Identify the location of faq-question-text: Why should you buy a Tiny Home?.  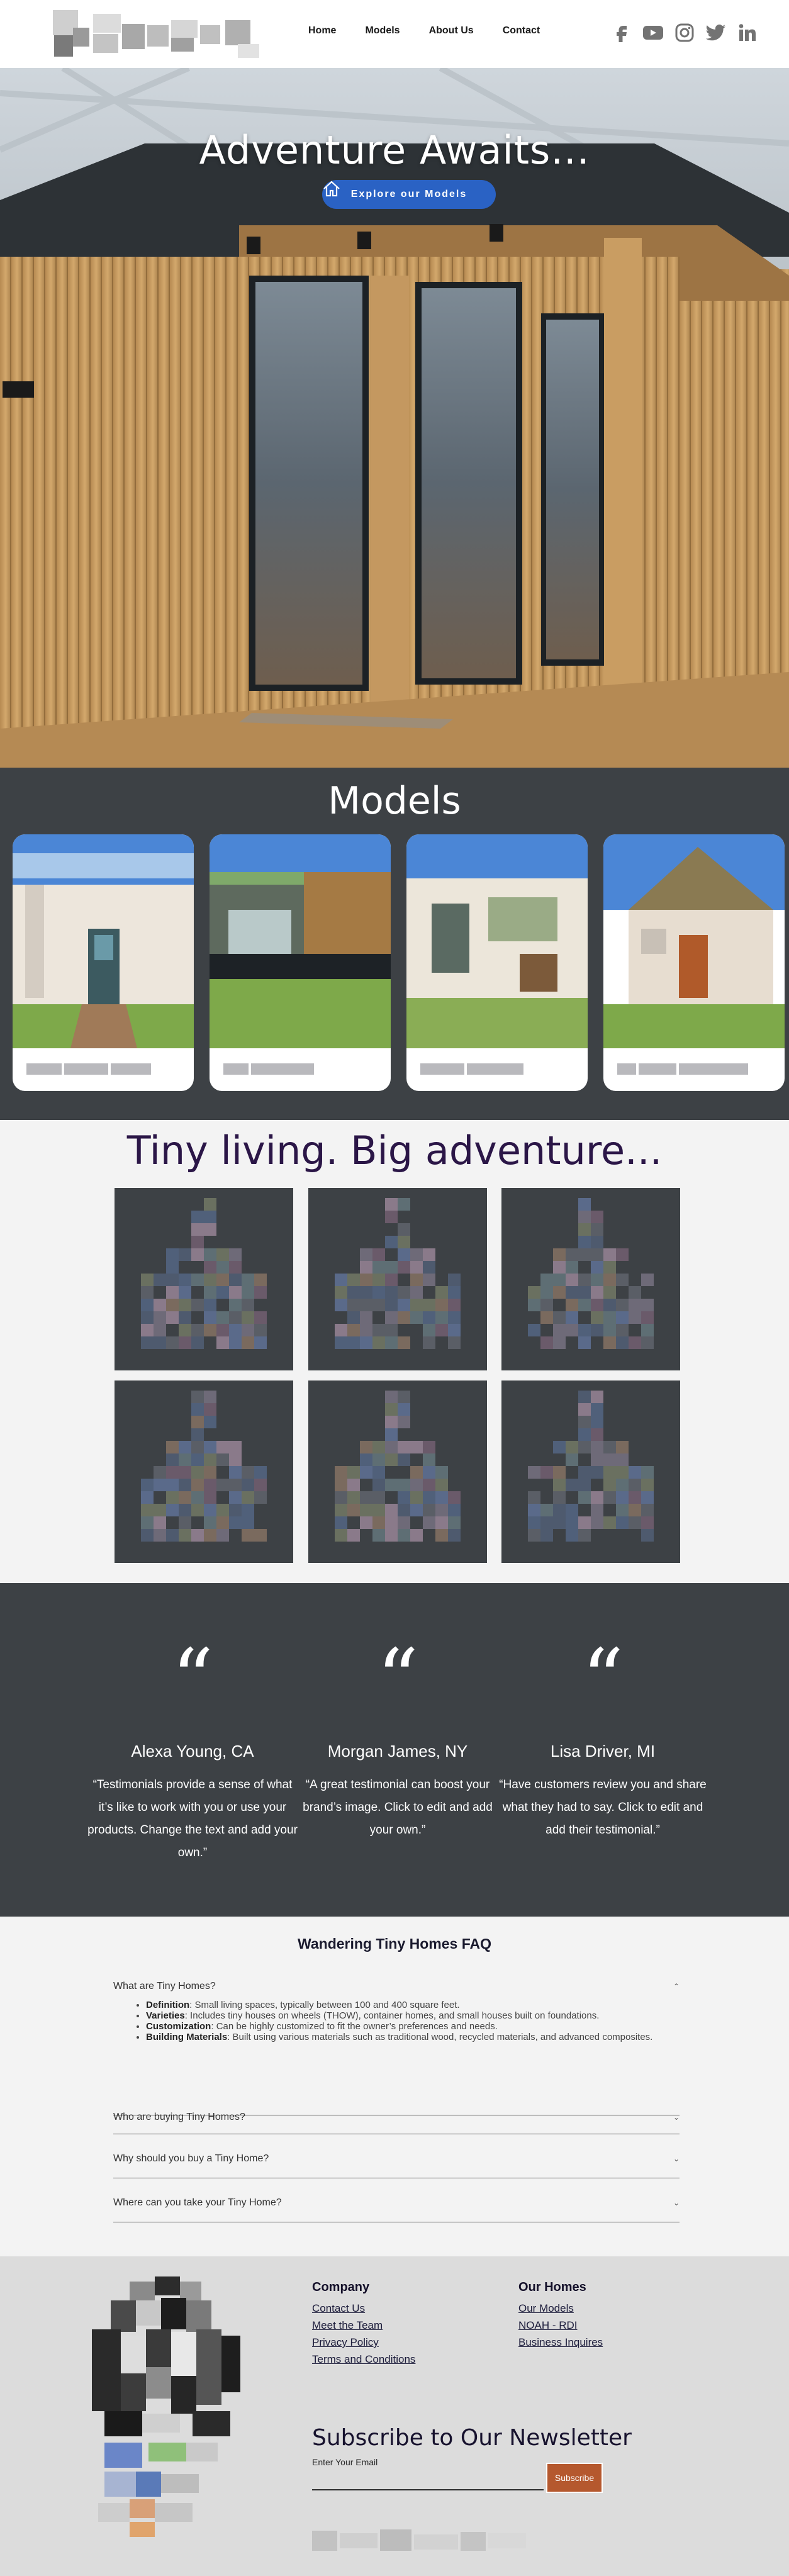
(191, 2158).